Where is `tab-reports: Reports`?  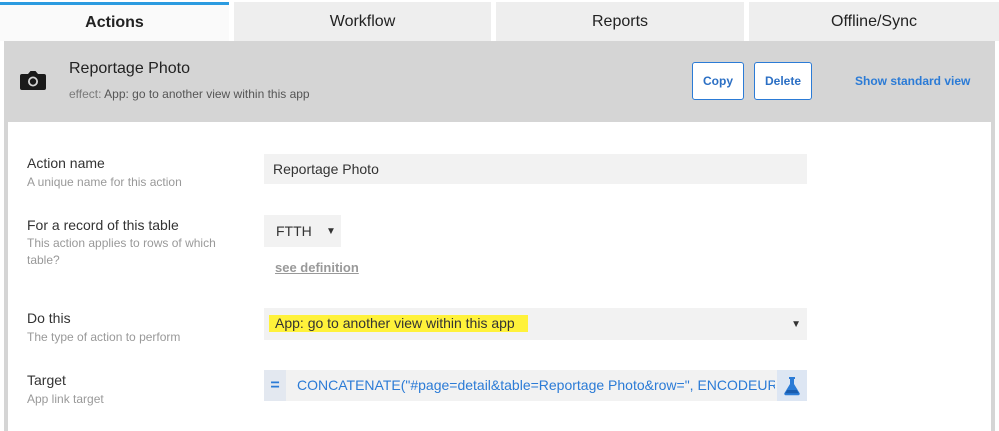 tab-reports: Reports is located at coordinates (620, 21).